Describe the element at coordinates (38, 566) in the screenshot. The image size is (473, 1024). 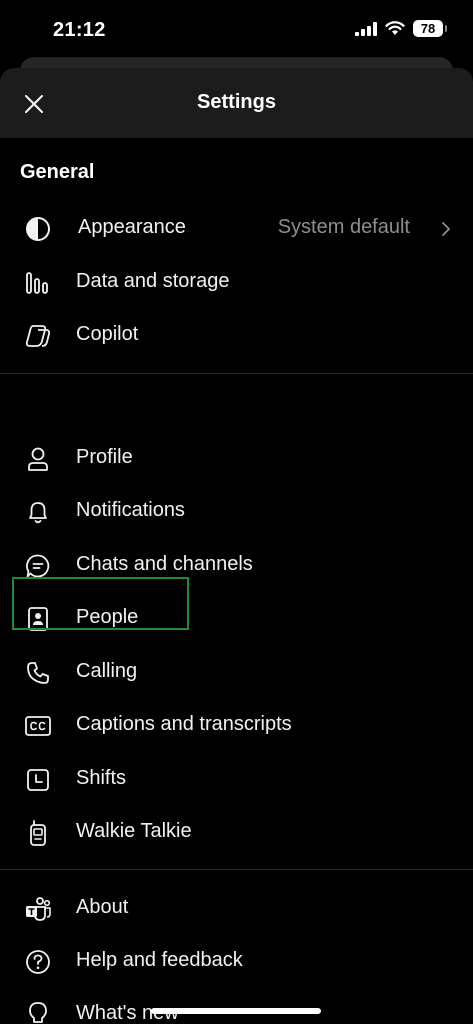
I see `chat-icon` at that location.